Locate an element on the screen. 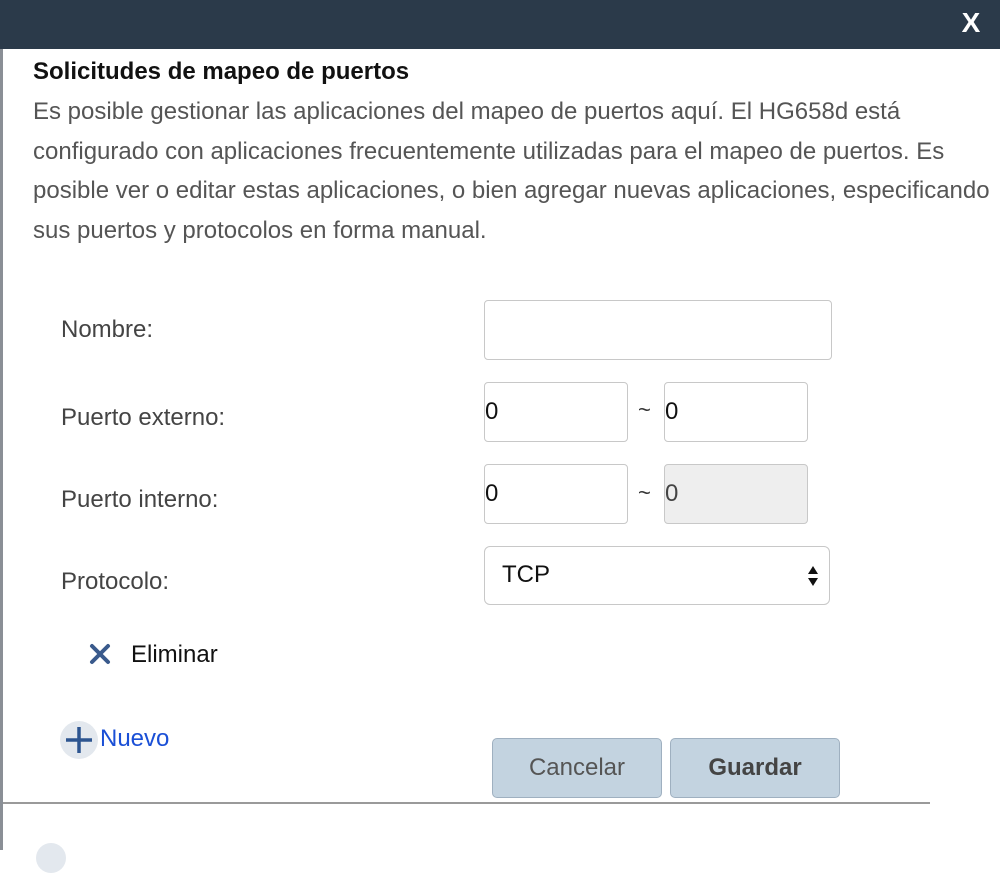  internal-port-end-input is located at coordinates (736, 494).